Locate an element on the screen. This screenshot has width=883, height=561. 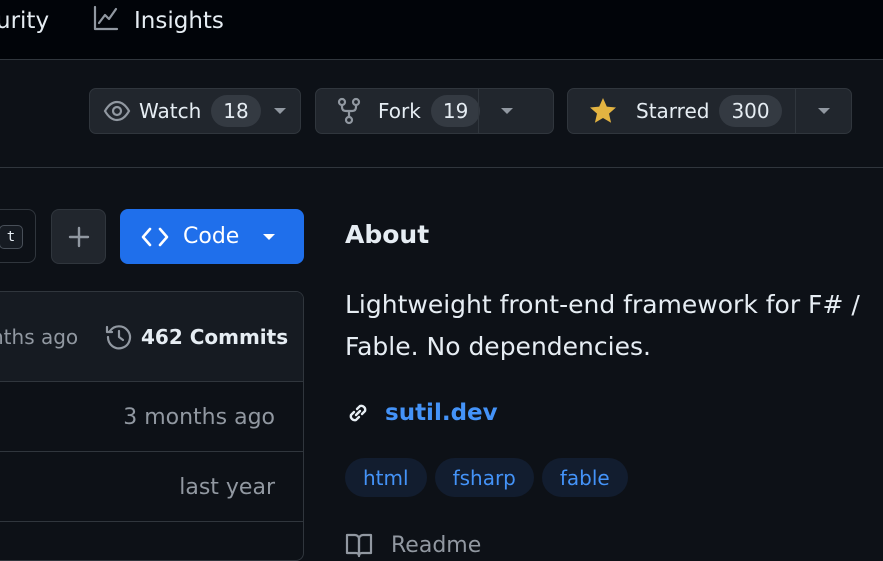
fork-count: 19 is located at coordinates (455, 111).